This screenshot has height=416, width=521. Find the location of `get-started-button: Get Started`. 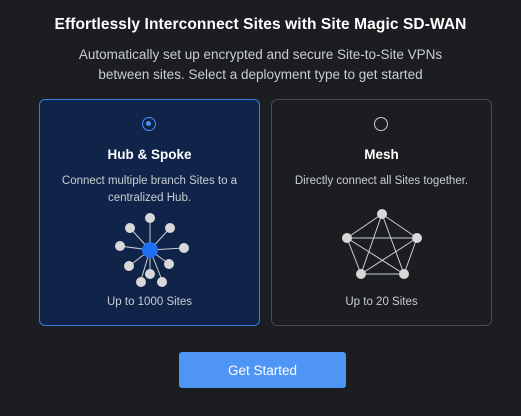

get-started-button: Get Started is located at coordinates (262, 370).